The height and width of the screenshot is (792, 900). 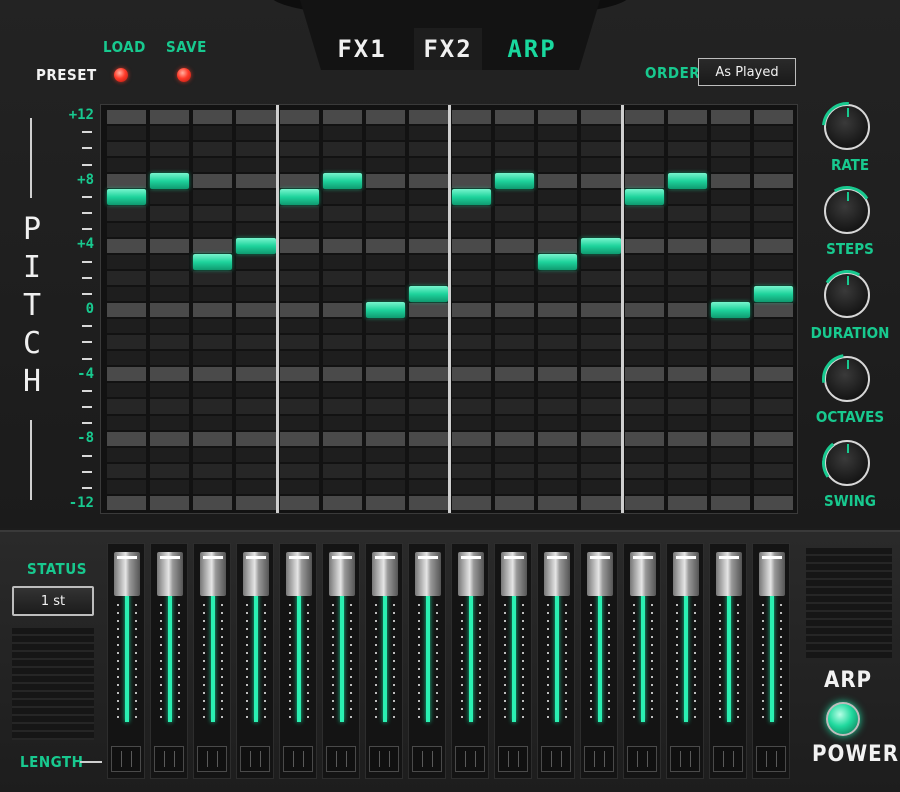 I want to click on knob-duration, so click(x=847, y=295).